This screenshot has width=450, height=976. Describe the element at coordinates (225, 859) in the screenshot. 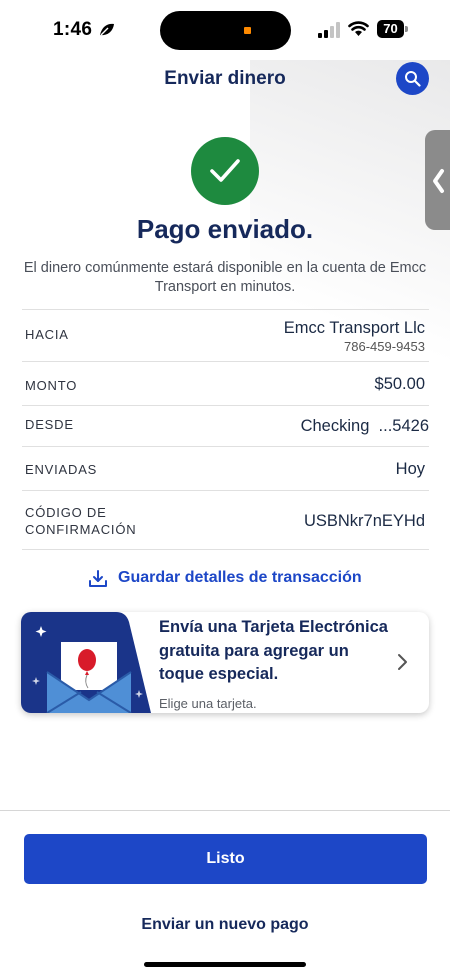

I see `done-button: Listo` at that location.